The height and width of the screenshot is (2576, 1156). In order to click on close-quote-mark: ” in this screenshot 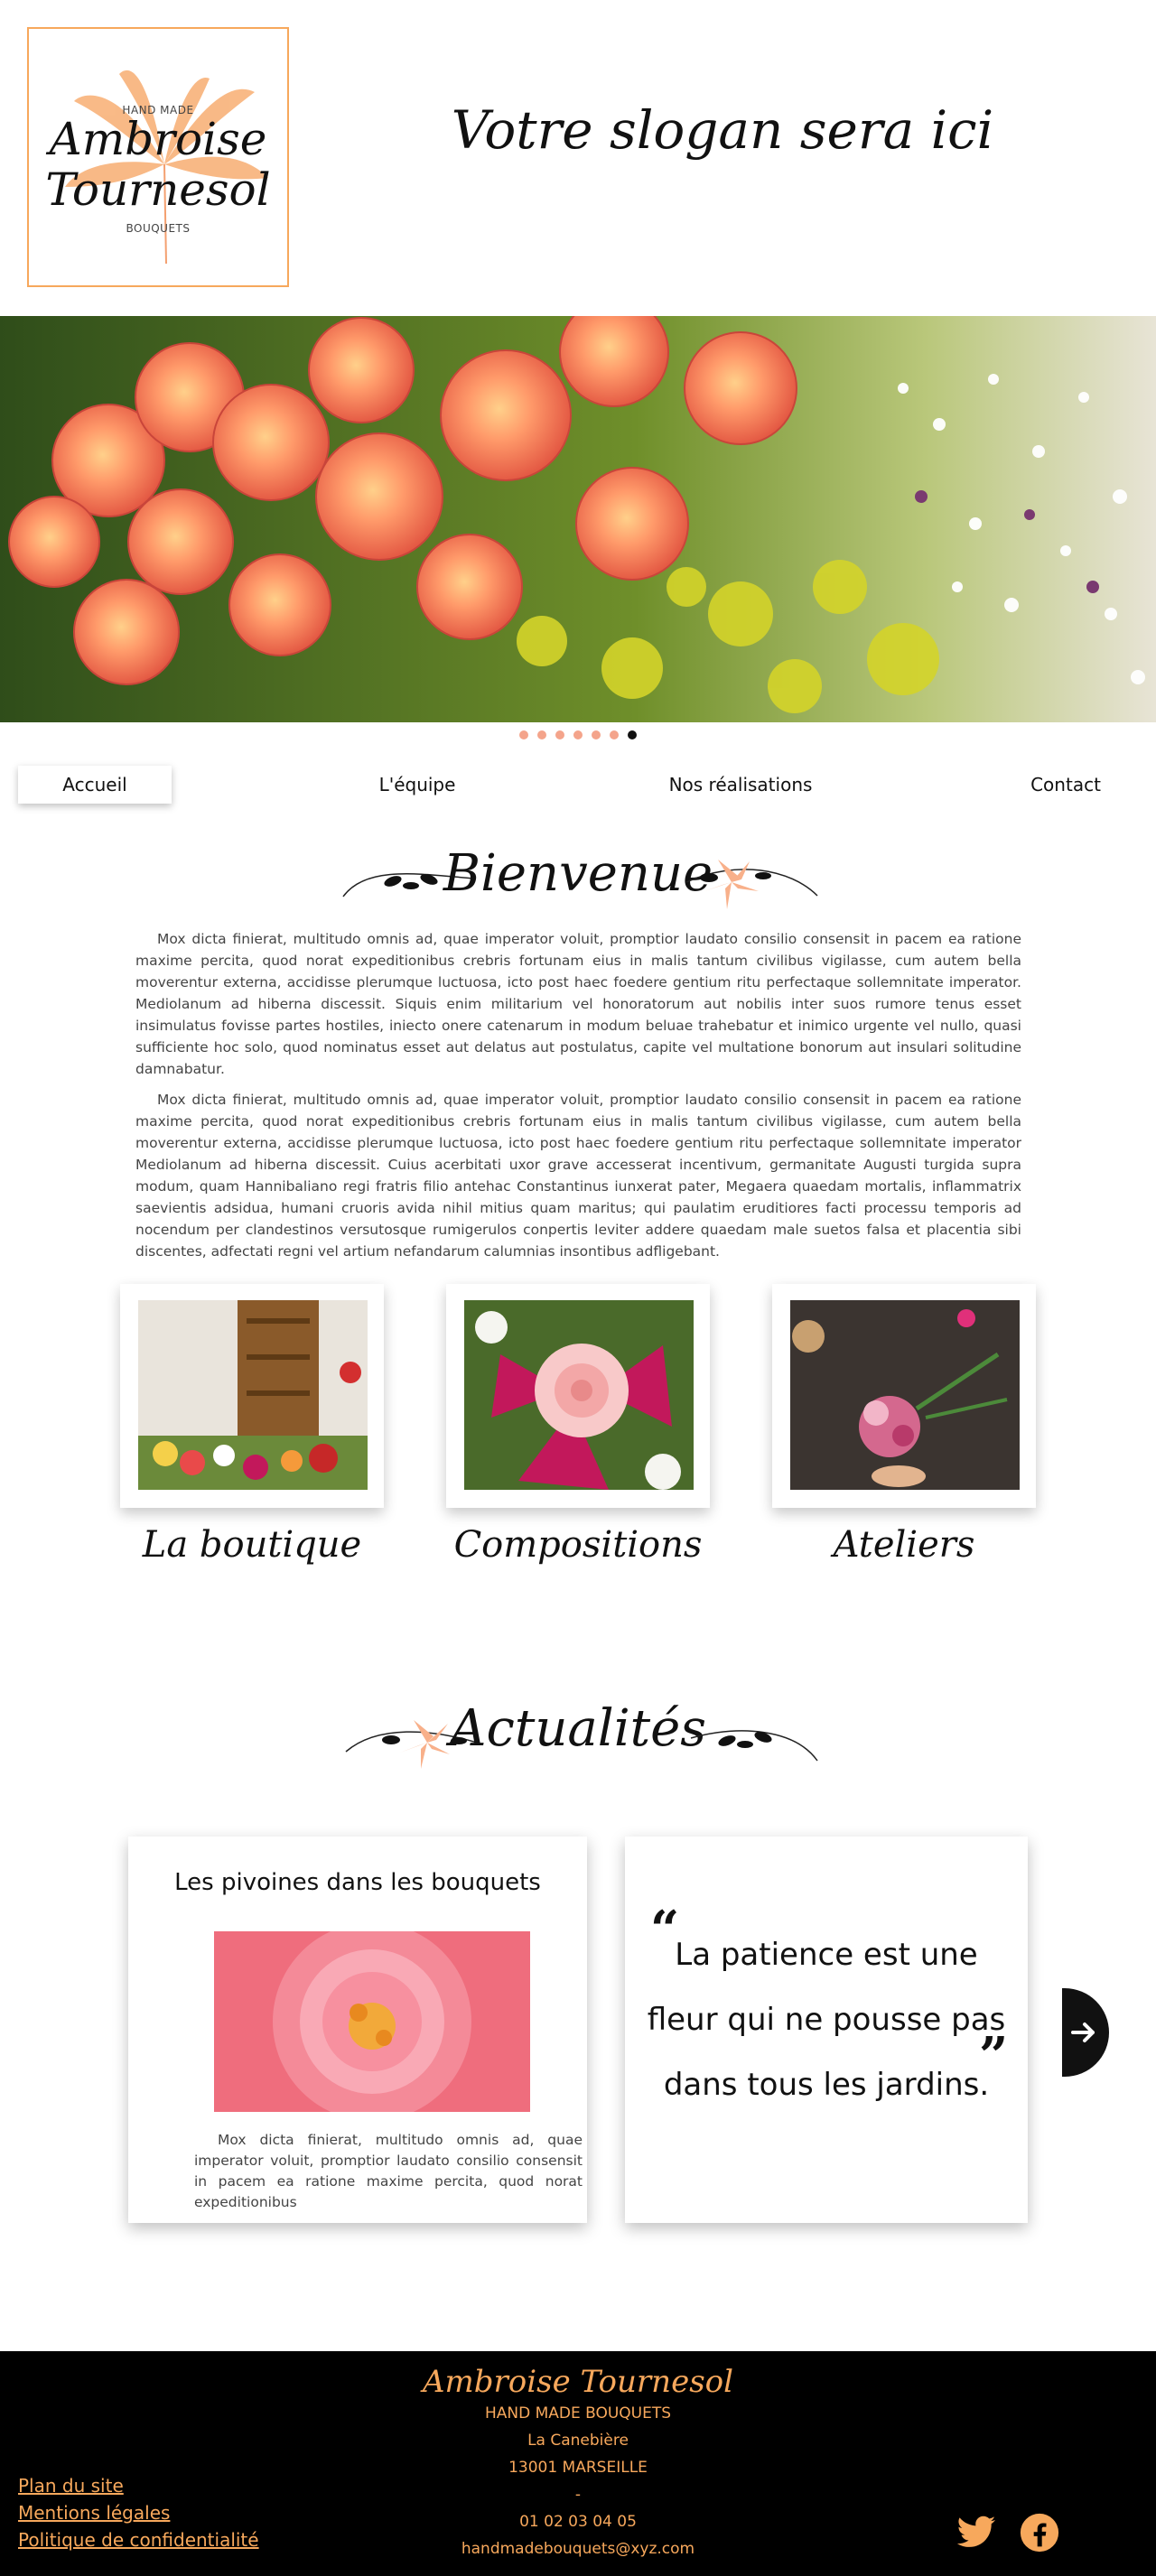, I will do `click(994, 2056)`.